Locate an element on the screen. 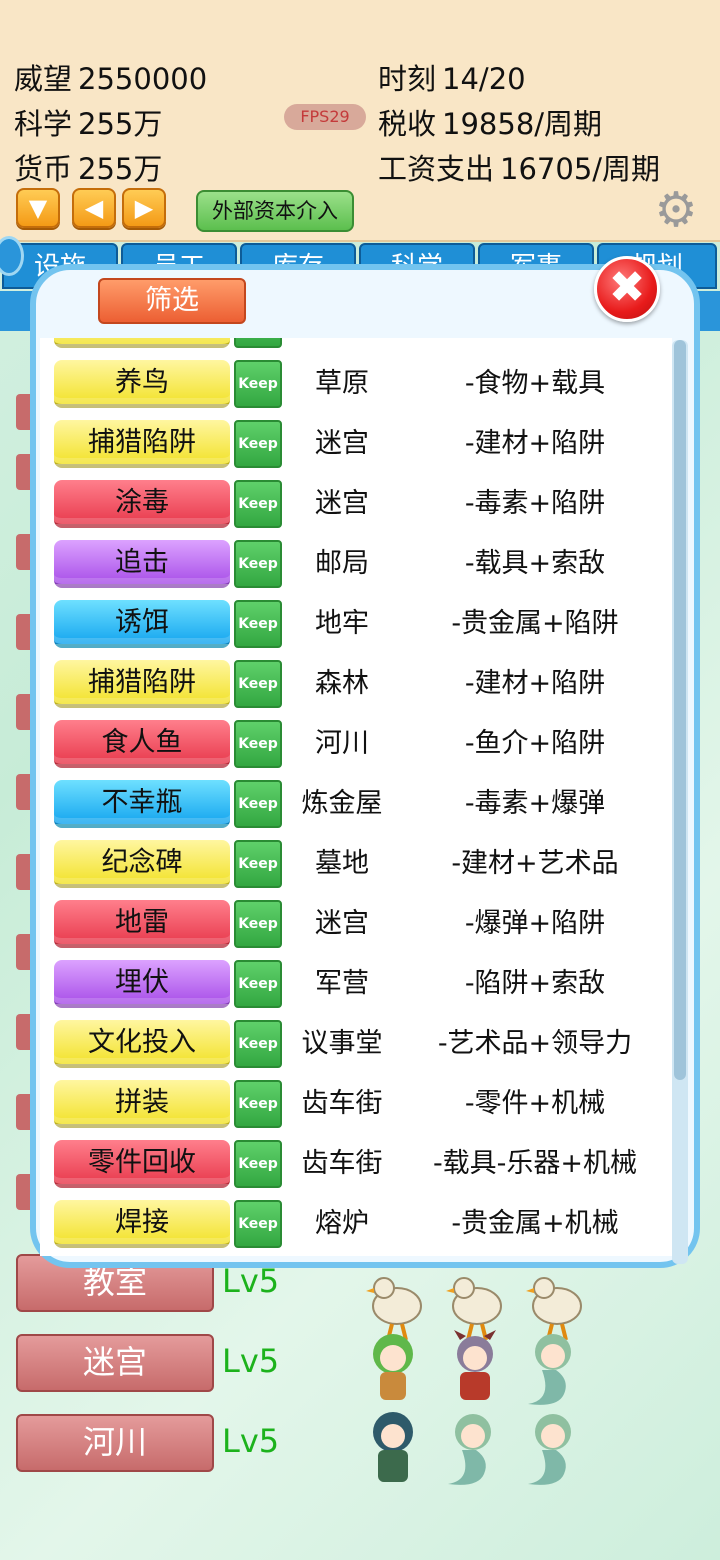  recipe-name-button: 纪念碑 is located at coordinates (142, 864).